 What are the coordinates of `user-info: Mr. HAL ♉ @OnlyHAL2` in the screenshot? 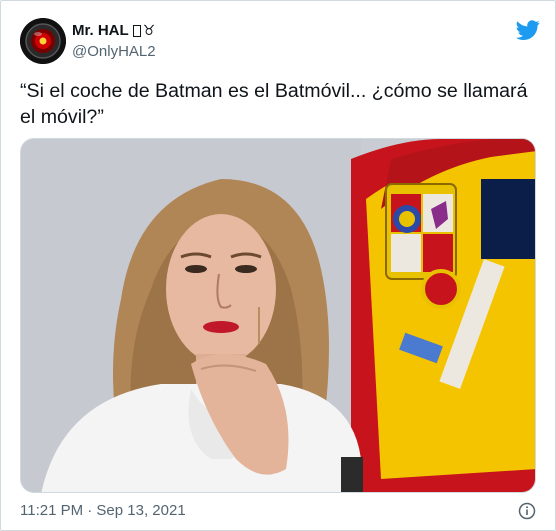 It's located at (114, 41).